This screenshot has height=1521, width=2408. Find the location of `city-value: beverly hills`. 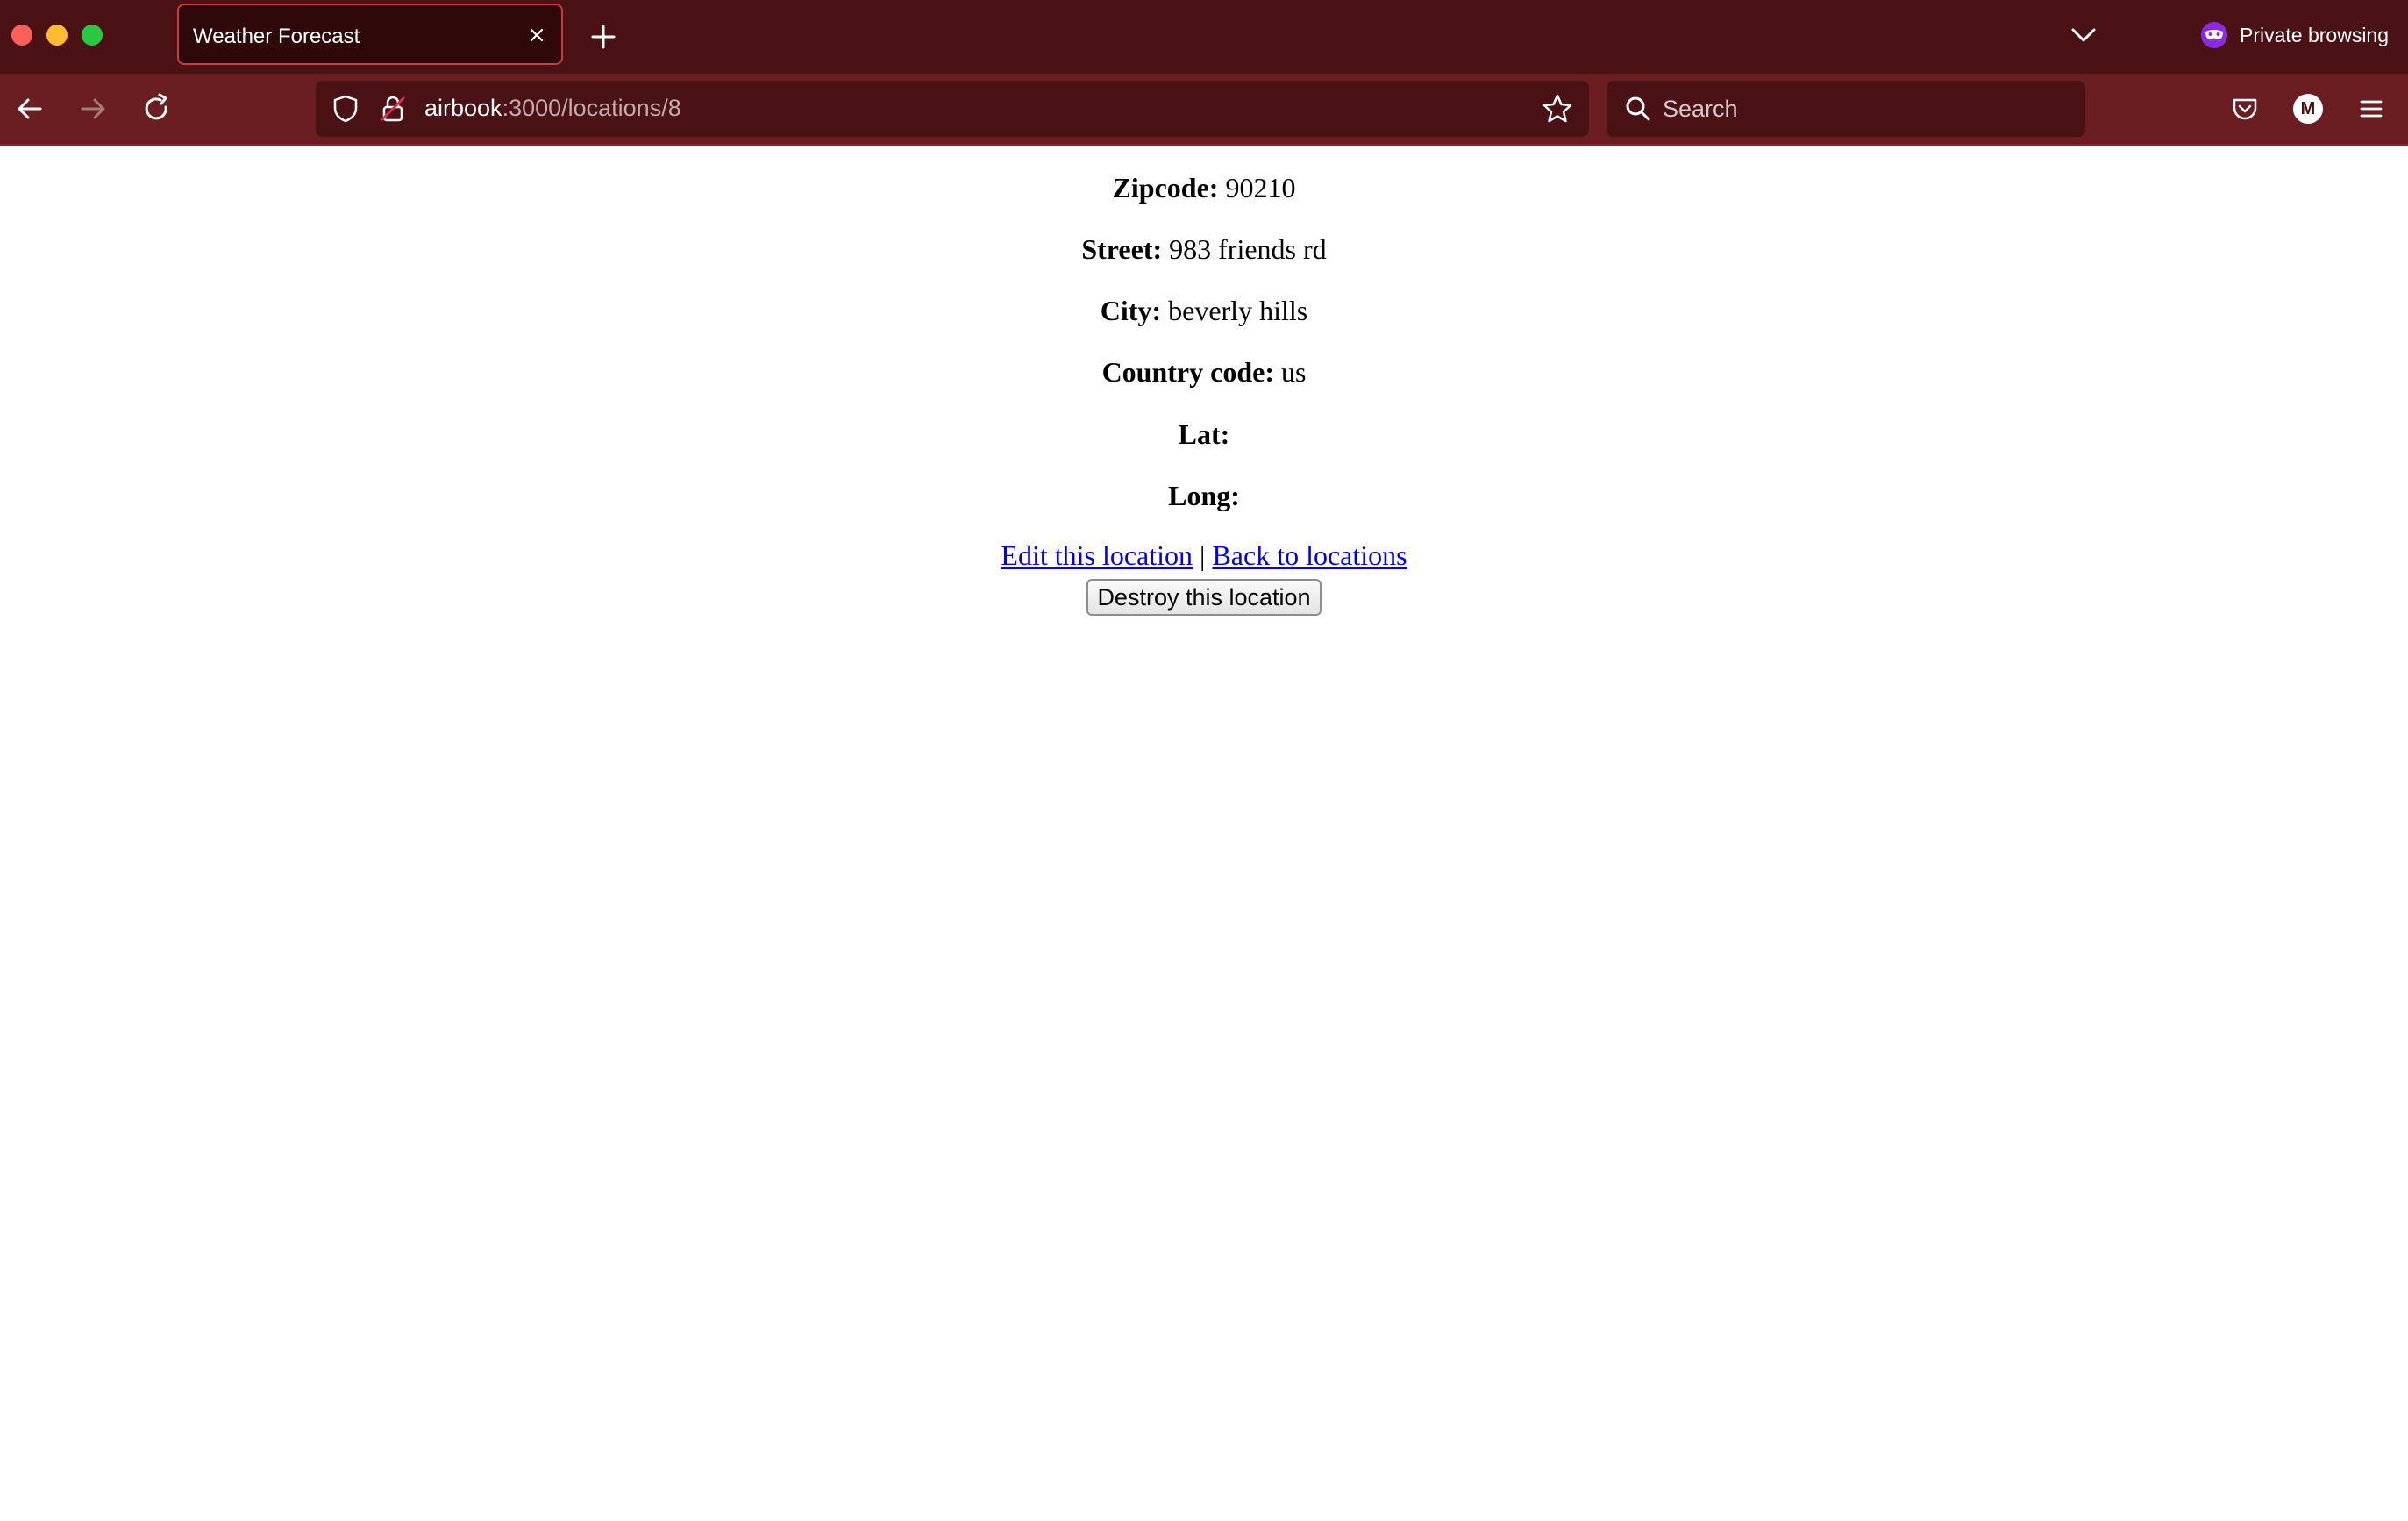

city-value: beverly hills is located at coordinates (1238, 310).